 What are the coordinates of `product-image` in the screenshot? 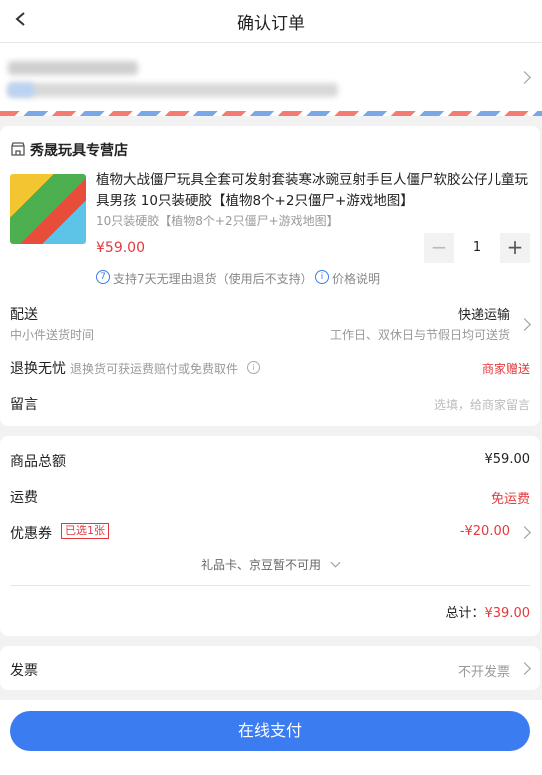 It's located at (48, 209).